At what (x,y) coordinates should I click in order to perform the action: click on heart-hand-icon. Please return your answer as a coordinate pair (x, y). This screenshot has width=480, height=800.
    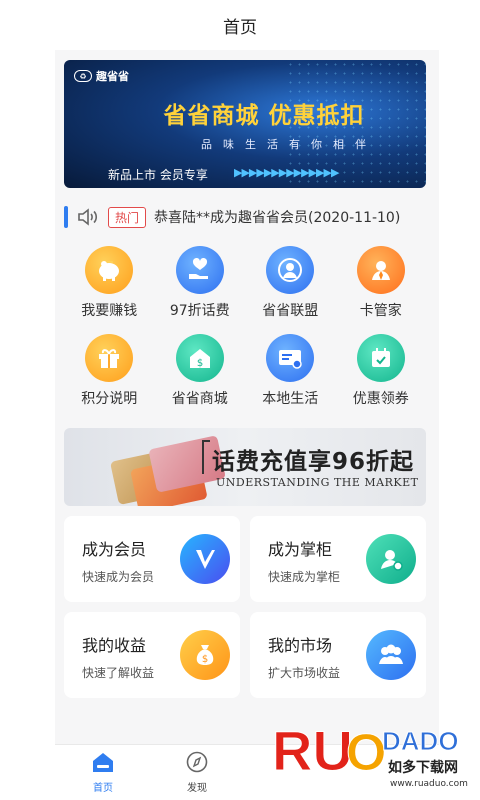
    Looking at the image, I should click on (199, 270).